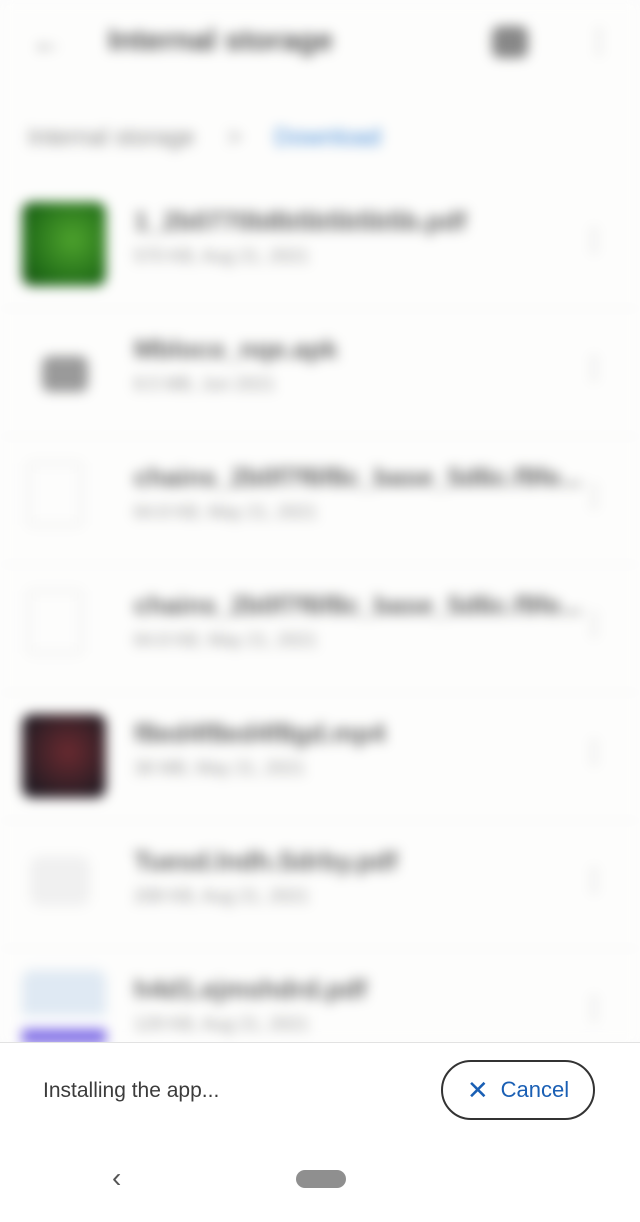 The height and width of the screenshot is (1222, 640). I want to click on file-row: Mbloco_nqe.apk 8.5 MB, Jun 2021 ⋮, so click(320, 372).